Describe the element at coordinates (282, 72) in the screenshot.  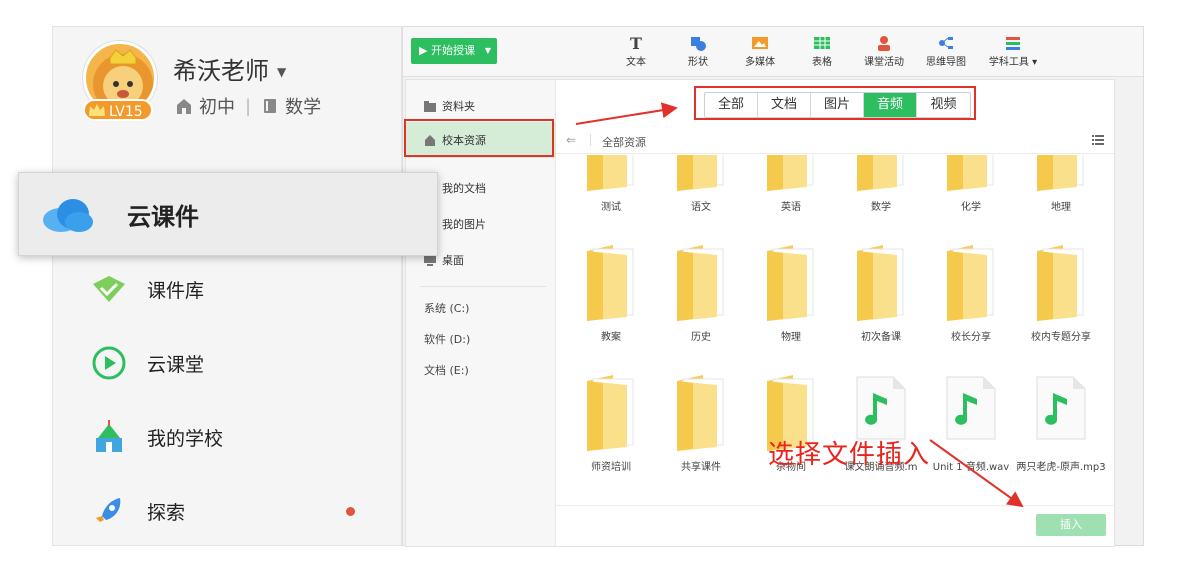
I see `caret-down-icon: ▼` at that location.